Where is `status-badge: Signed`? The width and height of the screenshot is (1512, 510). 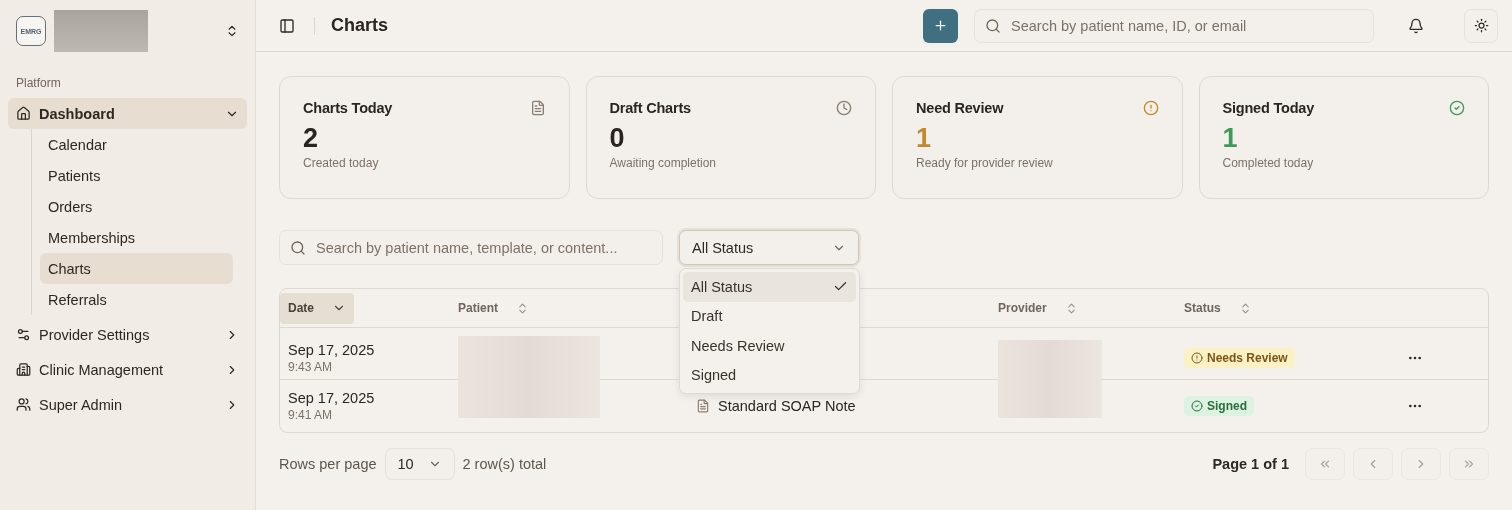 status-badge: Signed is located at coordinates (1219, 406).